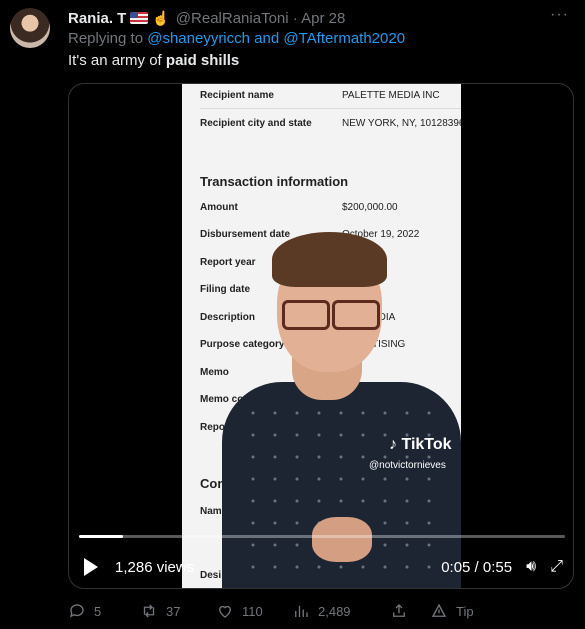  I want to click on video-time: 0:05 / 0:55, so click(477, 567).